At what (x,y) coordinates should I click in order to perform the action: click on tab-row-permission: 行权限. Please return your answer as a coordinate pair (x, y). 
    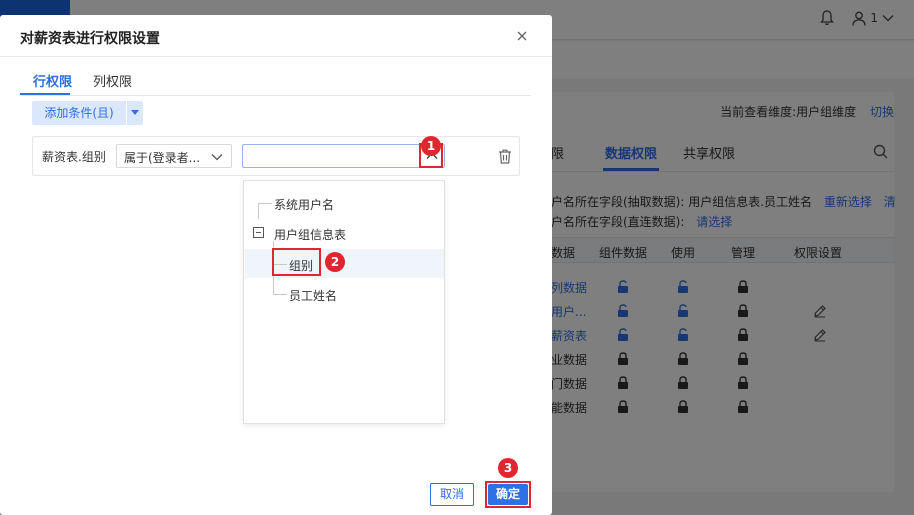
    Looking at the image, I should click on (52, 80).